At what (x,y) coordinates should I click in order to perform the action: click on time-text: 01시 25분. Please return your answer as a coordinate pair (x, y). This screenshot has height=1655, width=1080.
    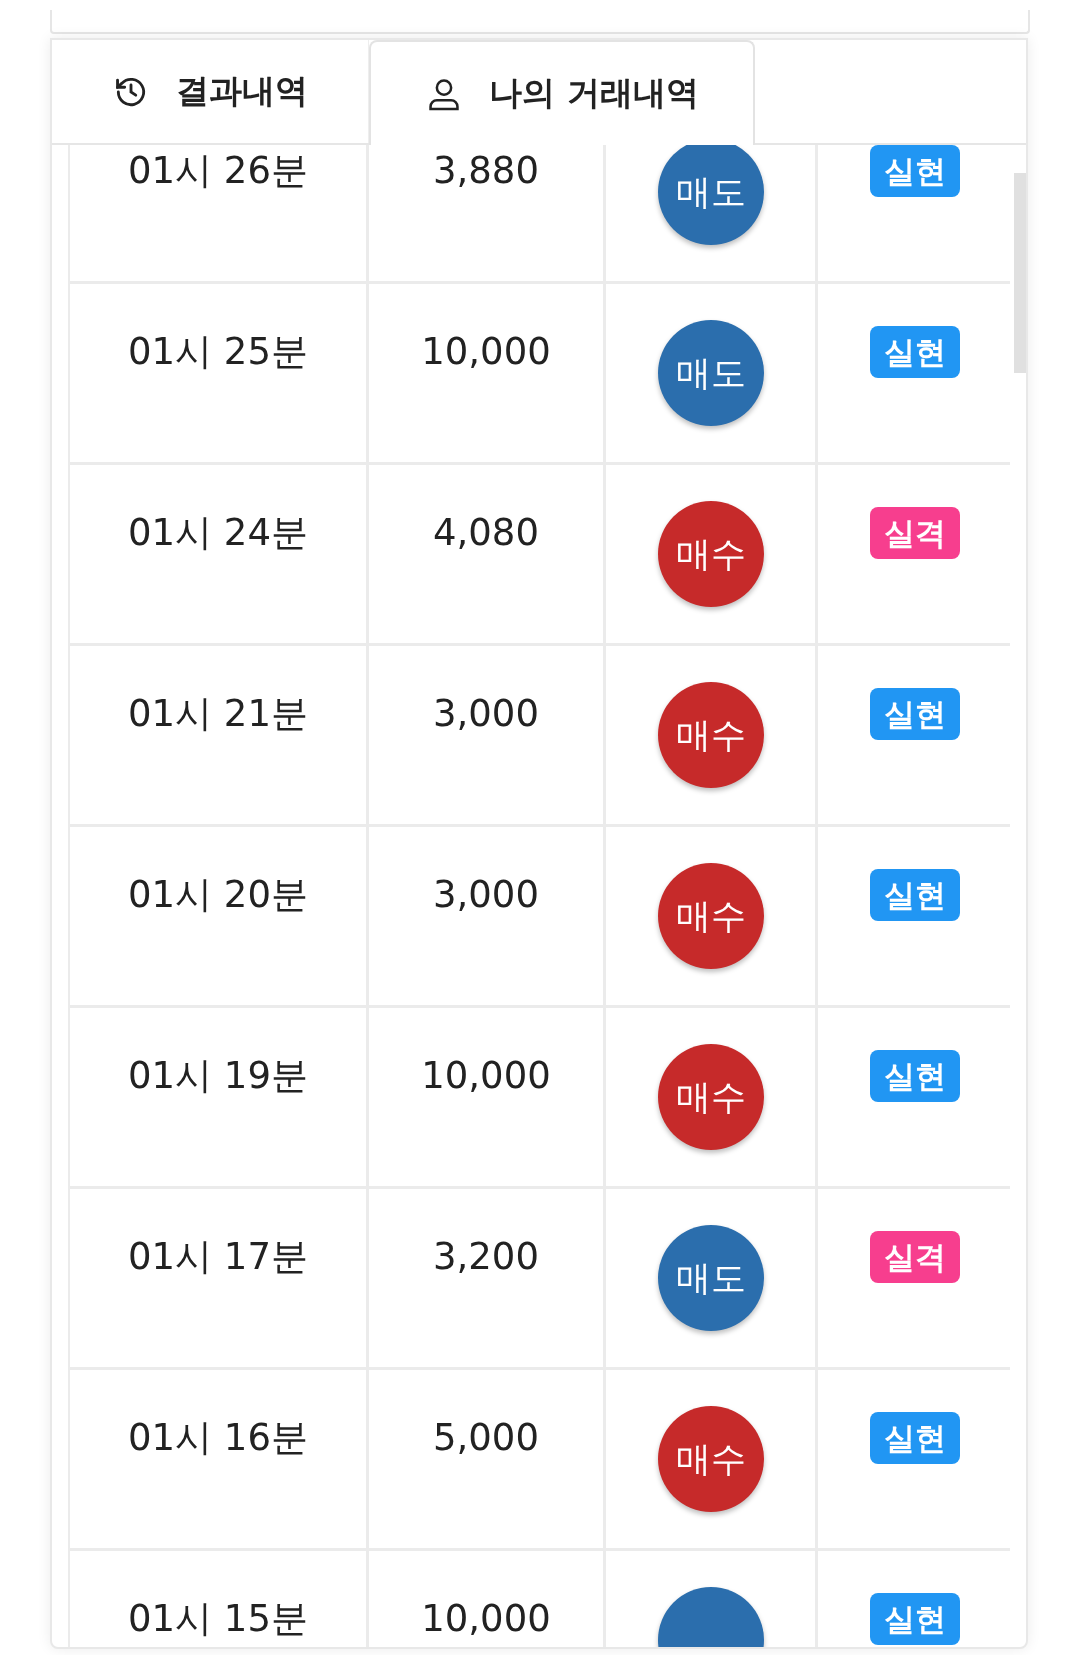
    Looking at the image, I should click on (218, 352).